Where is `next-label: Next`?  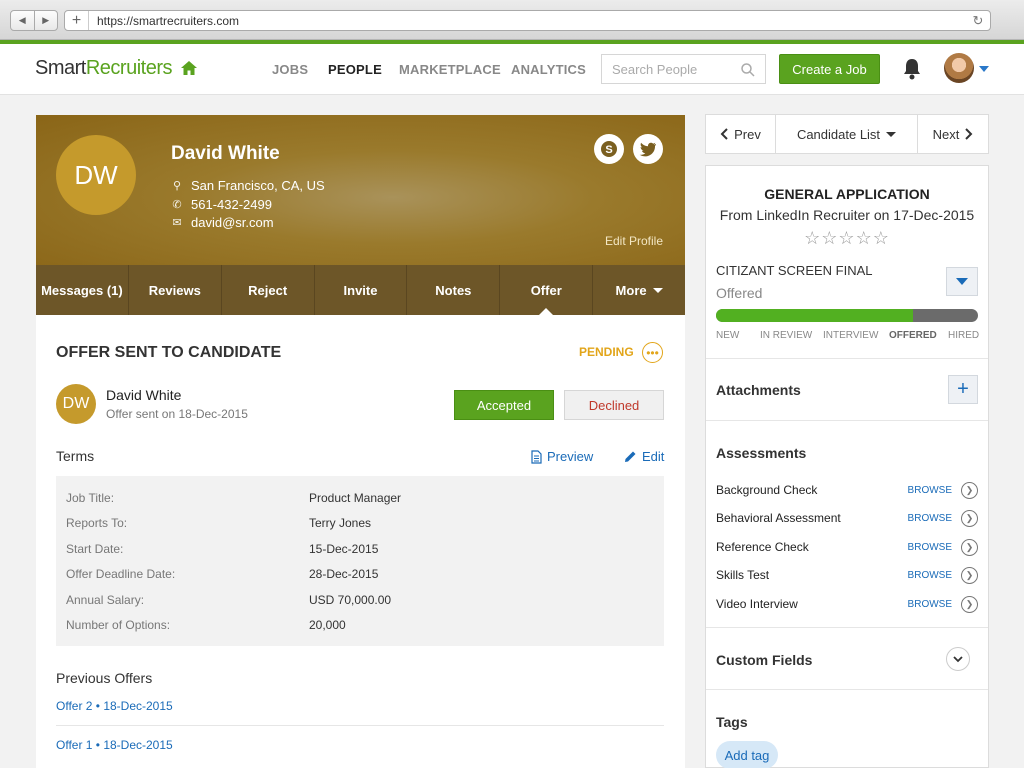 next-label: Next is located at coordinates (946, 134).